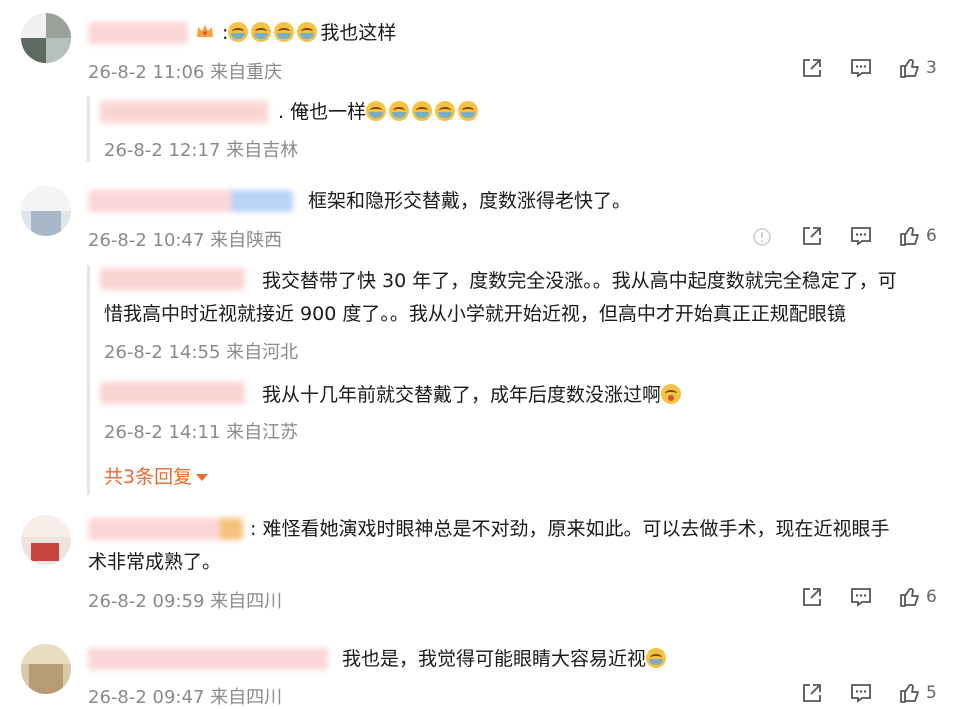 The image size is (960, 709). What do you see at coordinates (202, 477) in the screenshot?
I see `caret-down-icon` at bounding box center [202, 477].